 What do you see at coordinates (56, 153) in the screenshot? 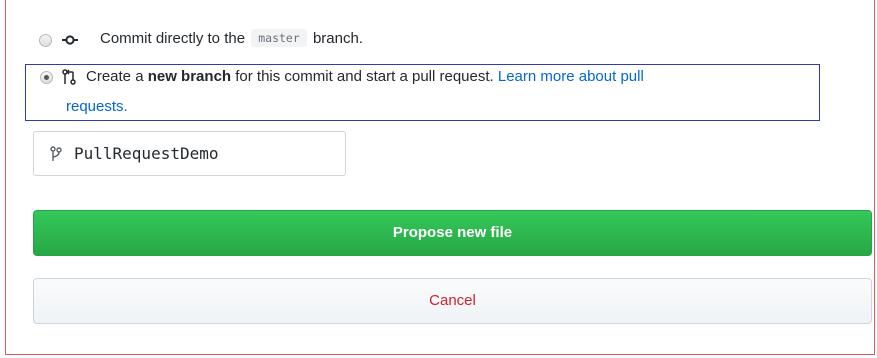
I see `git-branch-icon` at bounding box center [56, 153].